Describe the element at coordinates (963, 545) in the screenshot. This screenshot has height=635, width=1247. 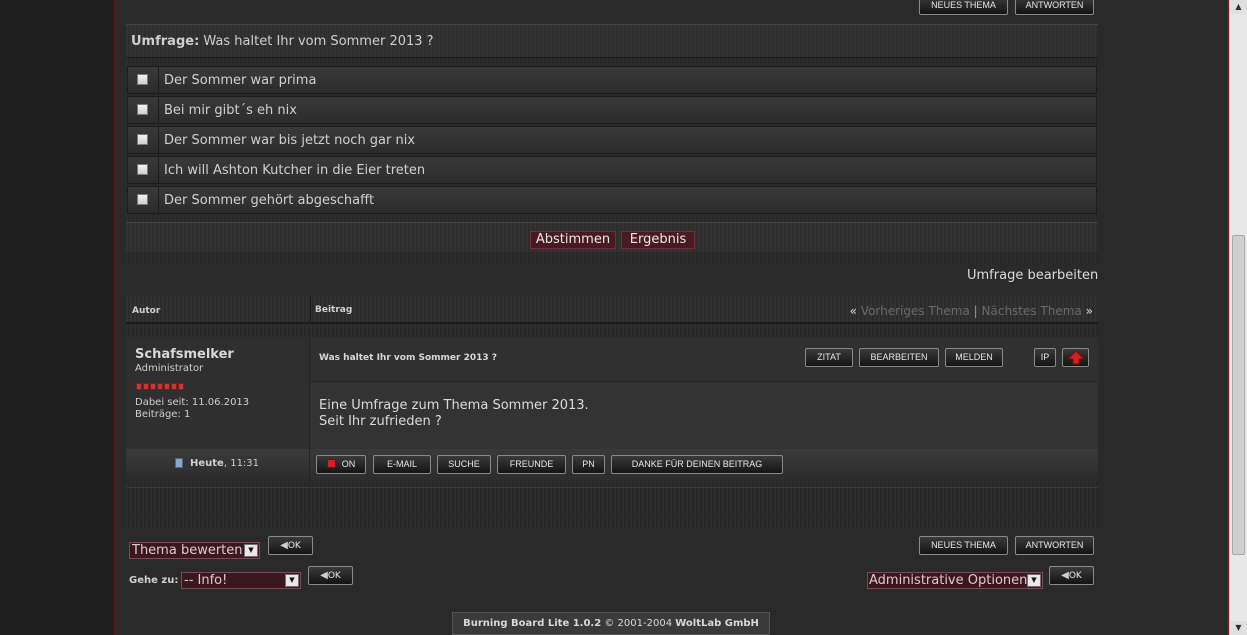
I see `new-thread-button-bottom: NEUES THEMA` at that location.